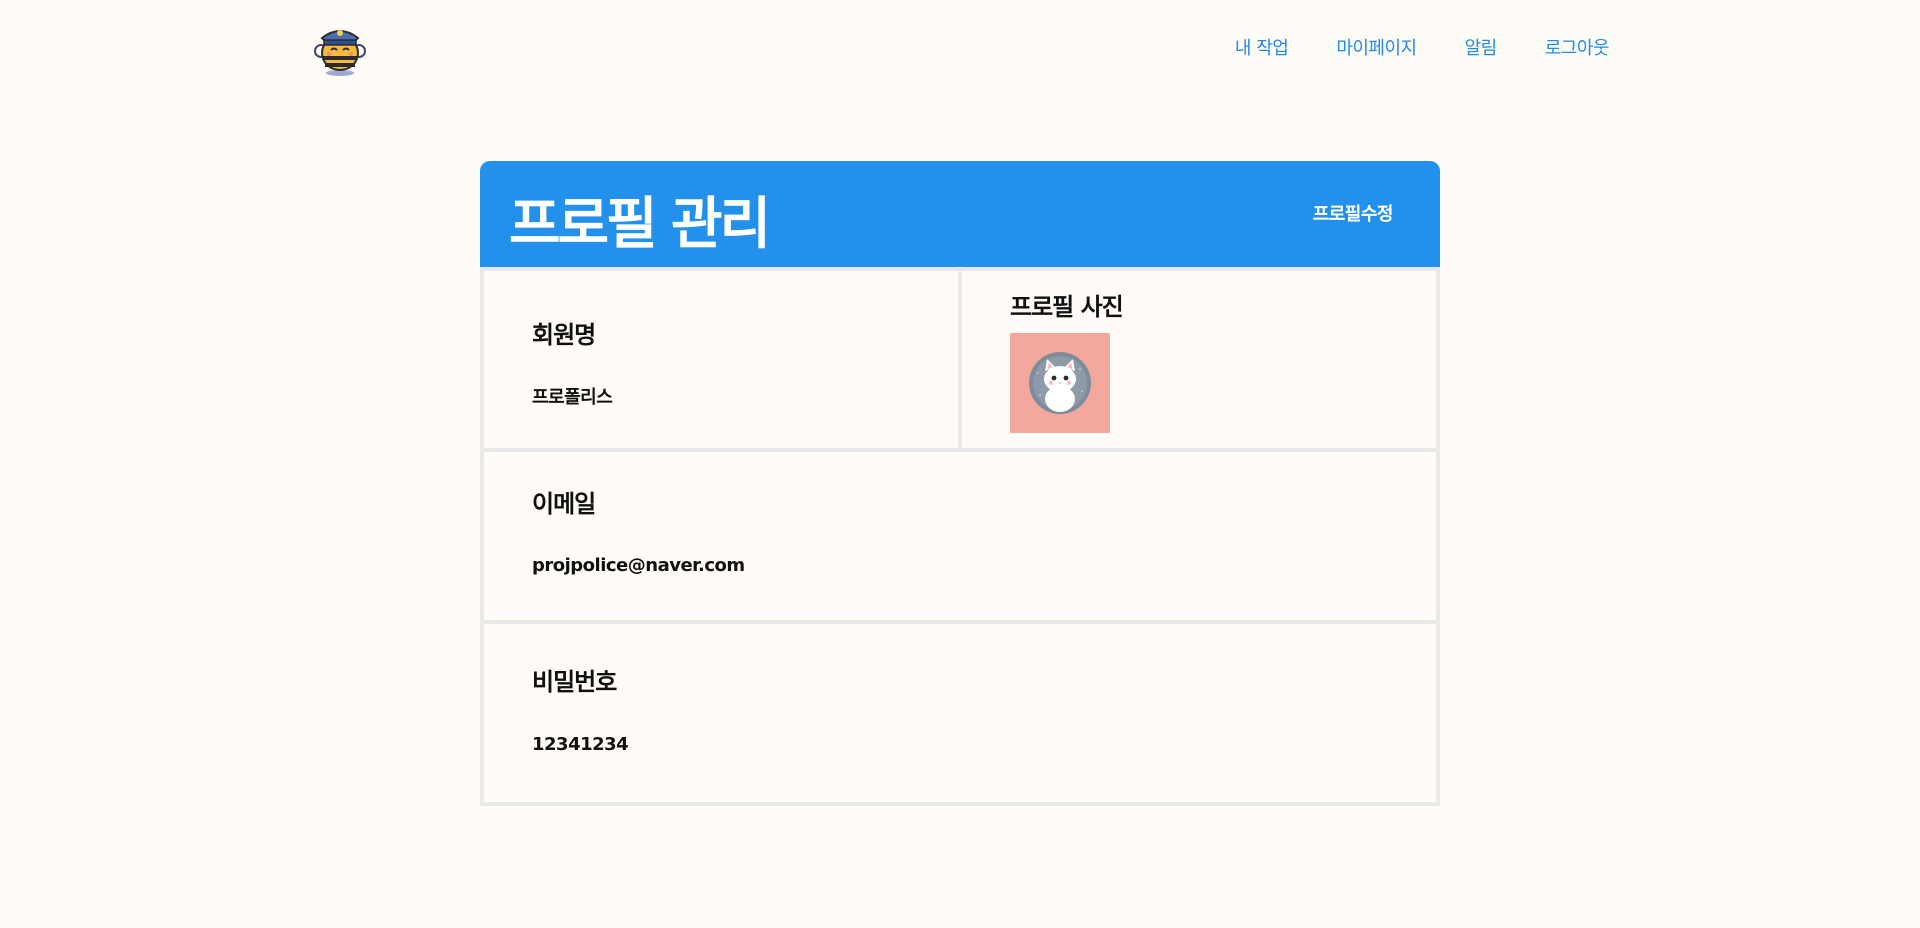  What do you see at coordinates (1353, 213) in the screenshot?
I see `edit-profile-button: 프로필수정` at bounding box center [1353, 213].